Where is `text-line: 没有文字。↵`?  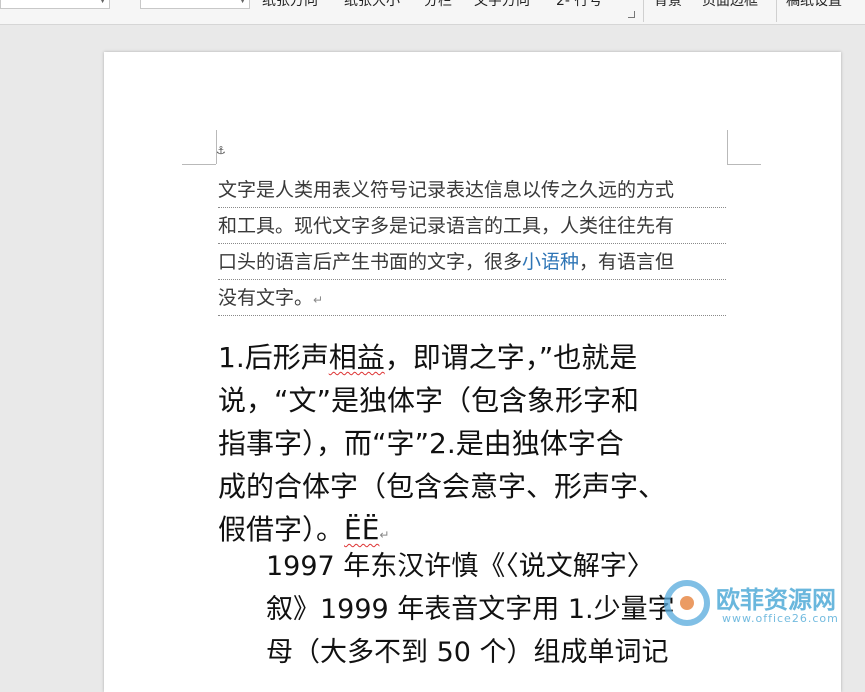
text-line: 没有文字。↵ is located at coordinates (472, 298).